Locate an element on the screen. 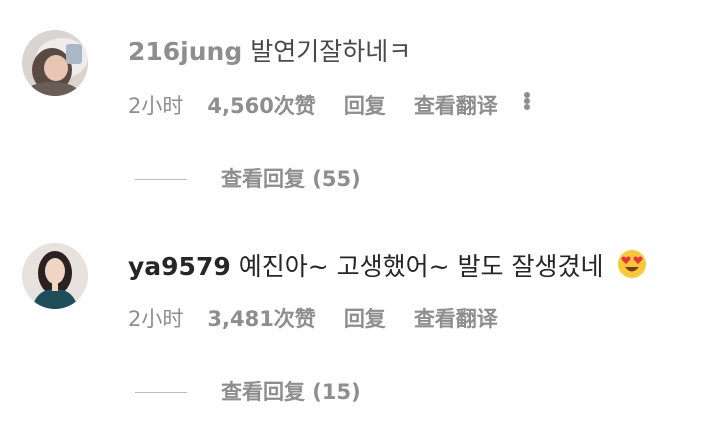 The width and height of the screenshot is (720, 424). likes-count: 3,481次赞 is located at coordinates (261, 319).